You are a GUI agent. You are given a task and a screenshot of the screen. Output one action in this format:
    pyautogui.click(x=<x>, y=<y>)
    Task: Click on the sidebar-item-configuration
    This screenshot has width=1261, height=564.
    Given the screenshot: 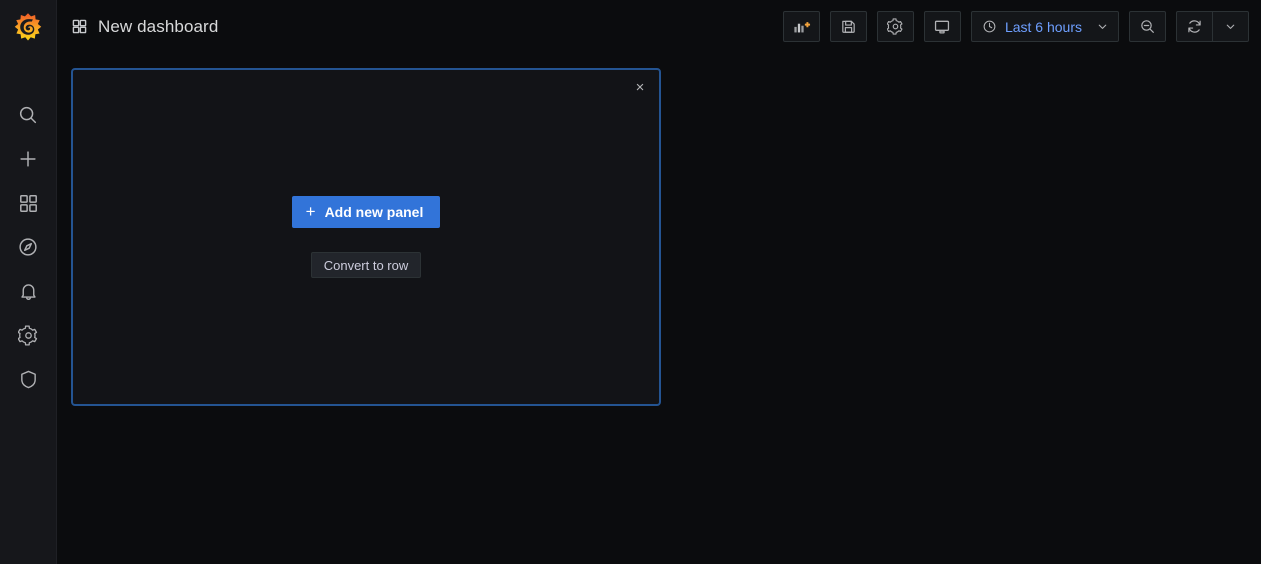 What is the action you would take?
    pyautogui.click(x=28, y=335)
    